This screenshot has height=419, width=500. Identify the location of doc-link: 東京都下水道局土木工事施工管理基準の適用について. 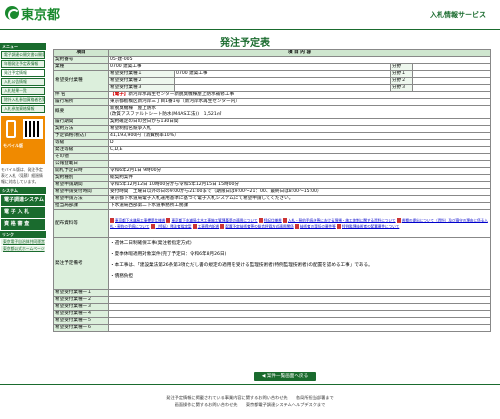
(214, 220).